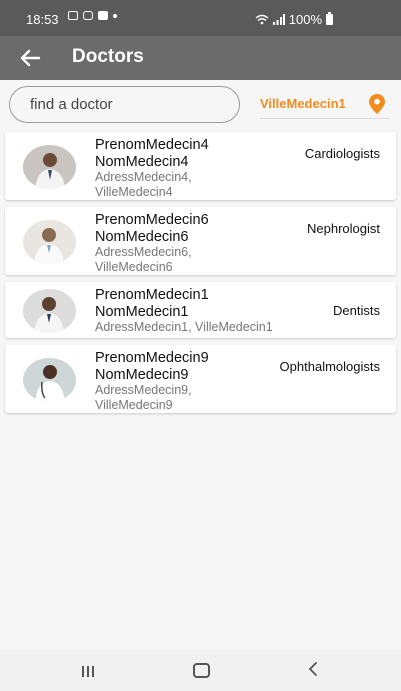 The height and width of the screenshot is (691, 401). Describe the element at coordinates (142, 237) in the screenshot. I see `doctor-last-name: NomMedecin6` at that location.